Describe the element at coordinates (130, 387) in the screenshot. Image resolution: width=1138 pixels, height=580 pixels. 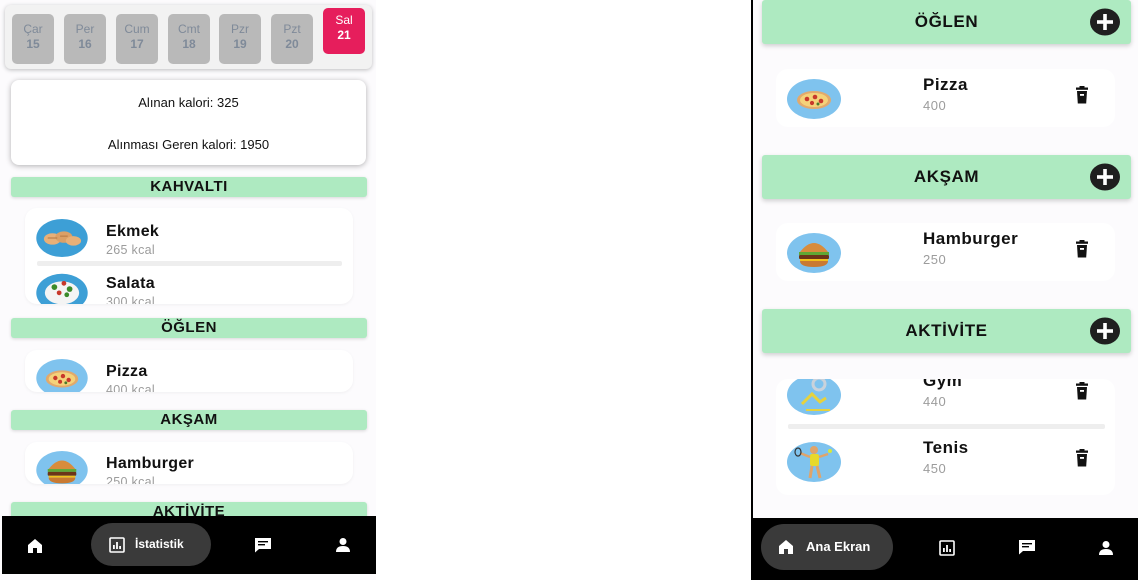
I see `food-kcal: 400 kcal` at that location.